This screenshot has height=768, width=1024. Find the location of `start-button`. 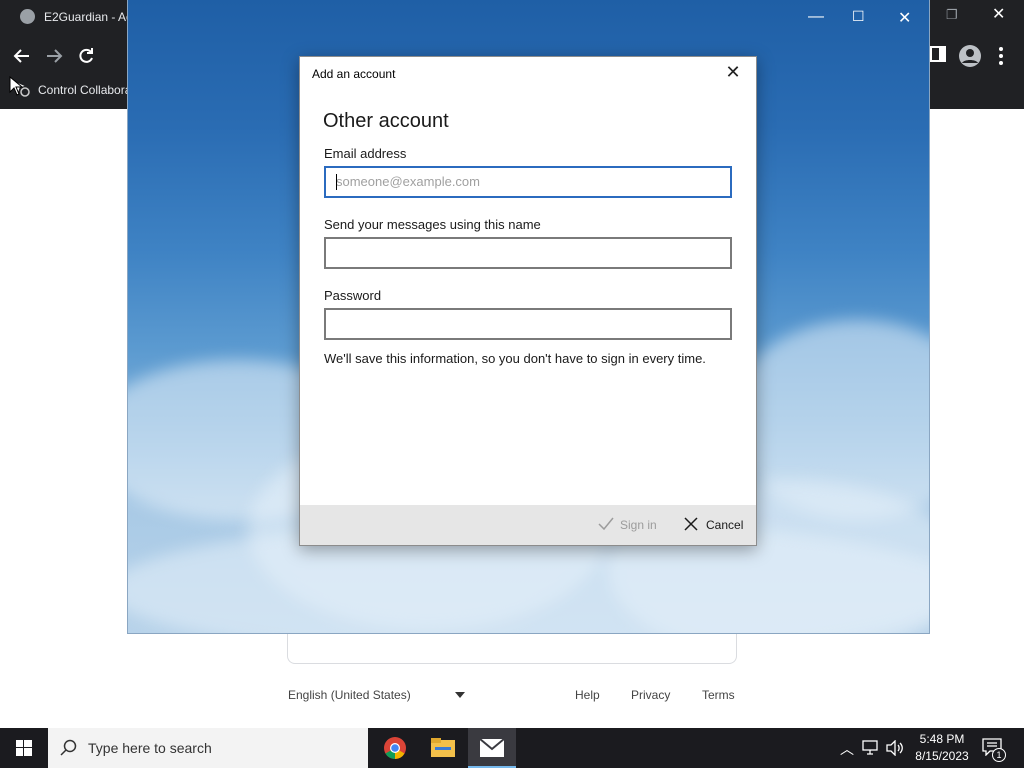

start-button is located at coordinates (24, 748).